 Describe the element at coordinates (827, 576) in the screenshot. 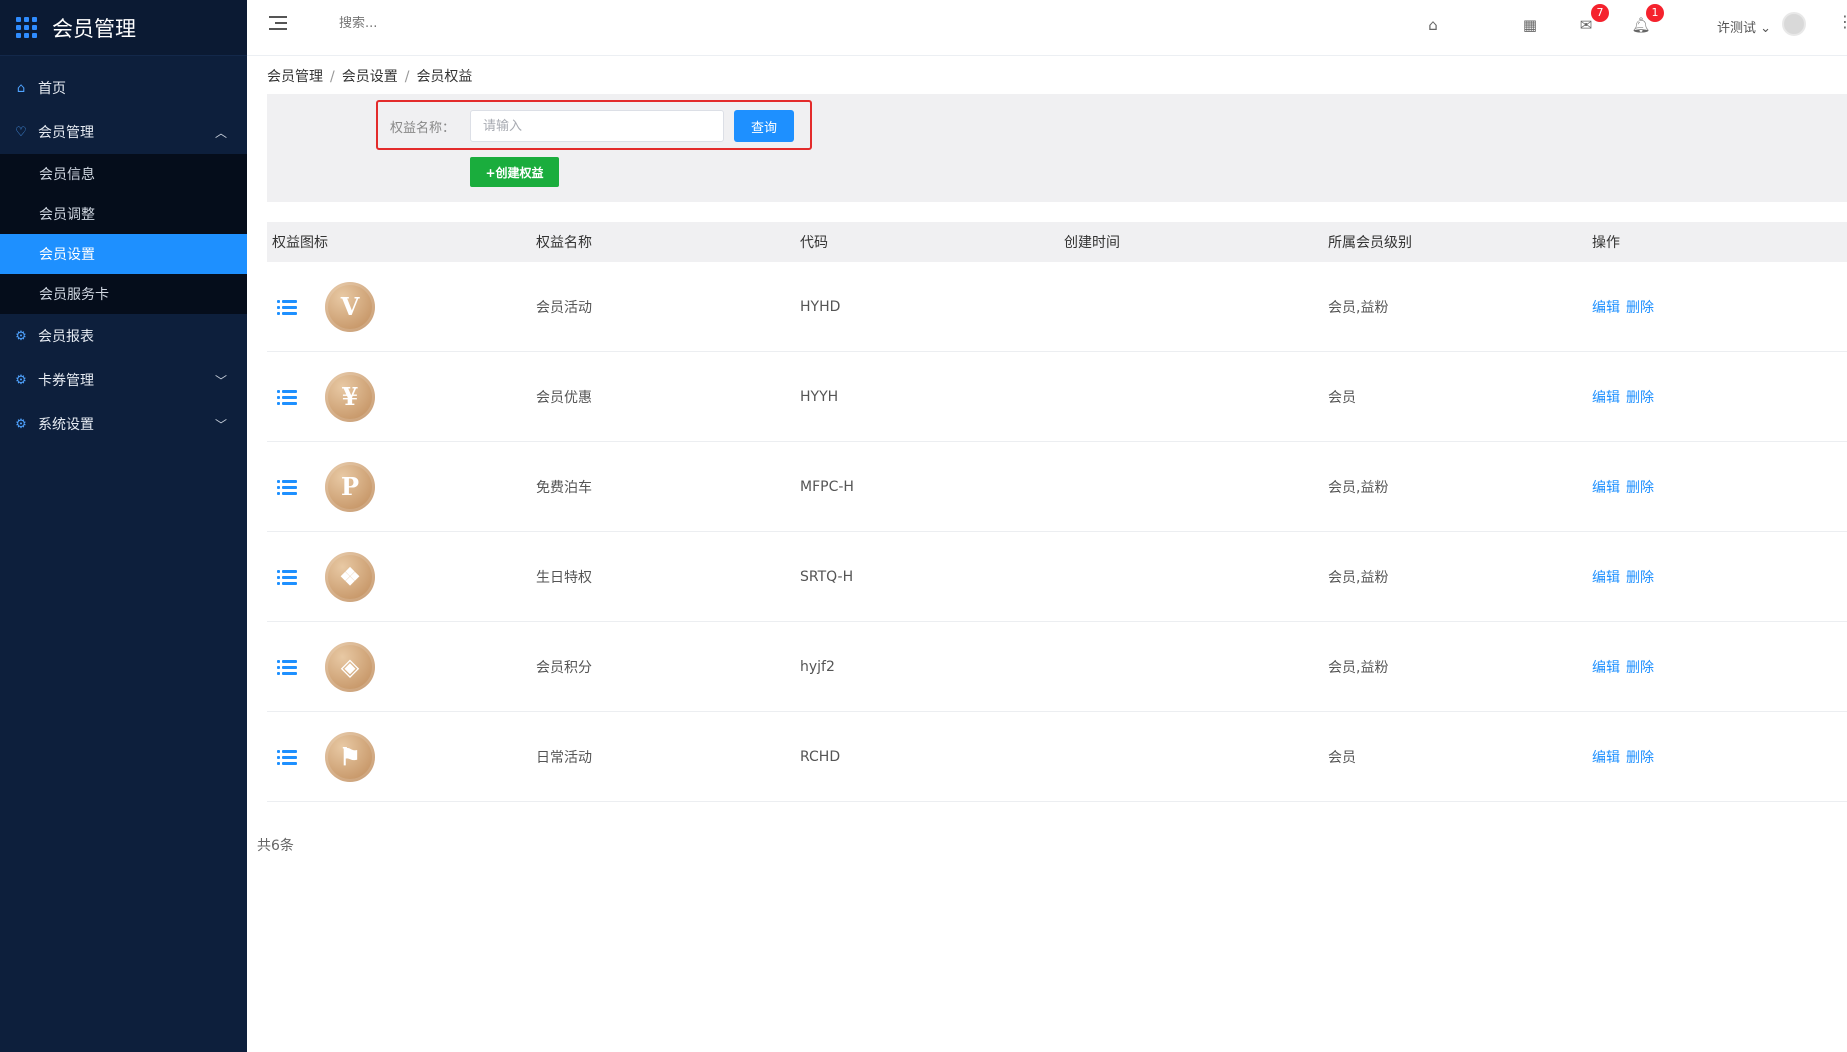

I see `benefit-code: SRTQ-H` at that location.